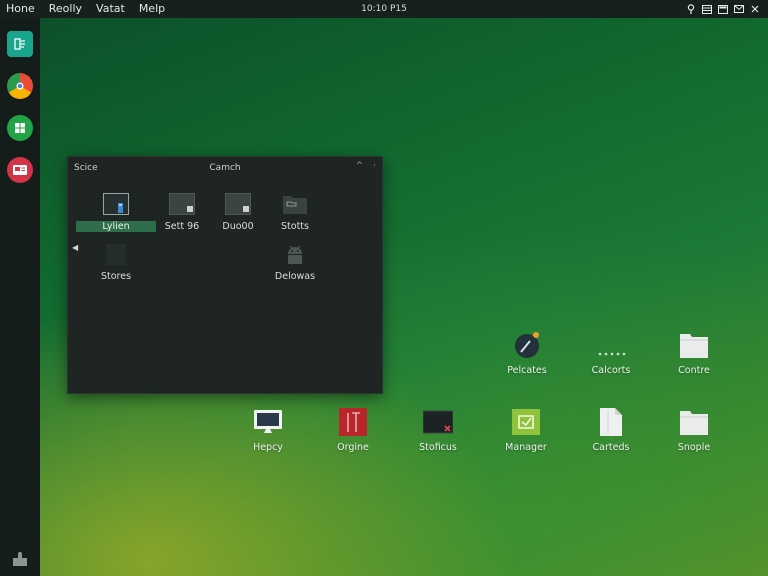 The height and width of the screenshot is (576, 768). What do you see at coordinates (526, 422) in the screenshot?
I see `manager-icon` at bounding box center [526, 422].